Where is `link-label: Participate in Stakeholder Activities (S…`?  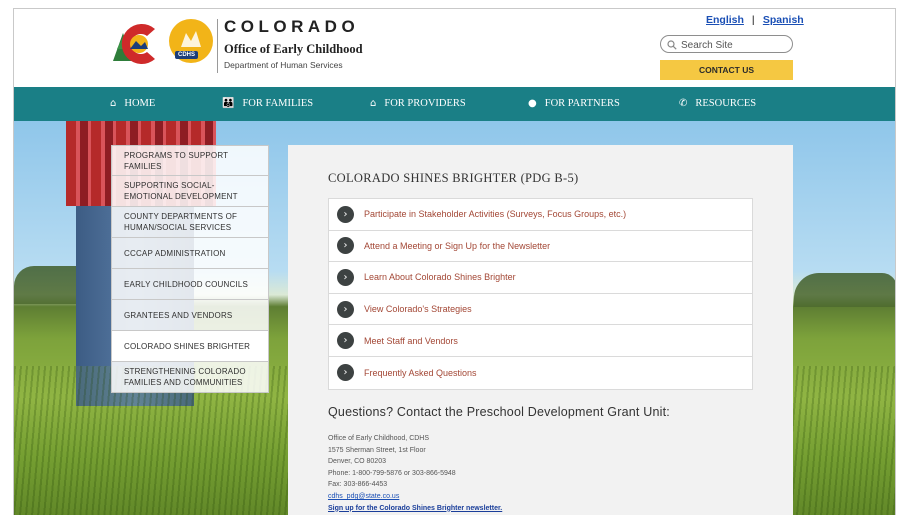
link-label: Participate in Stakeholder Activities (S… is located at coordinates (495, 214).